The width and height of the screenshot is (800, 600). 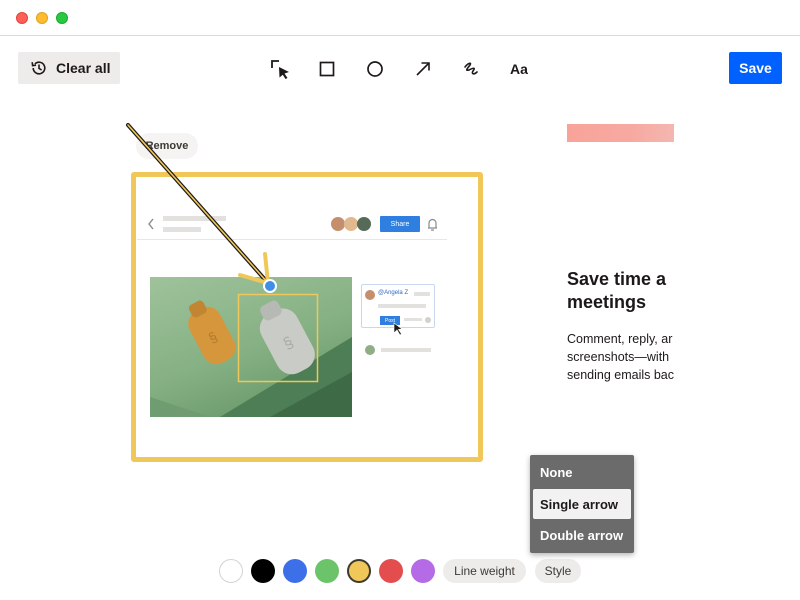 I want to click on arrow-icon, so click(x=423, y=69).